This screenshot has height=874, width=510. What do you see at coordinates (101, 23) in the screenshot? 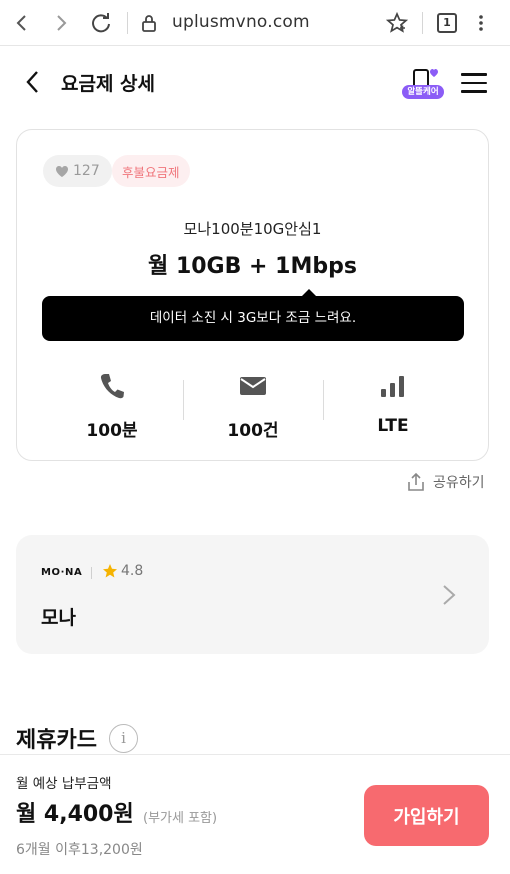
I see `reload-icon` at bounding box center [101, 23].